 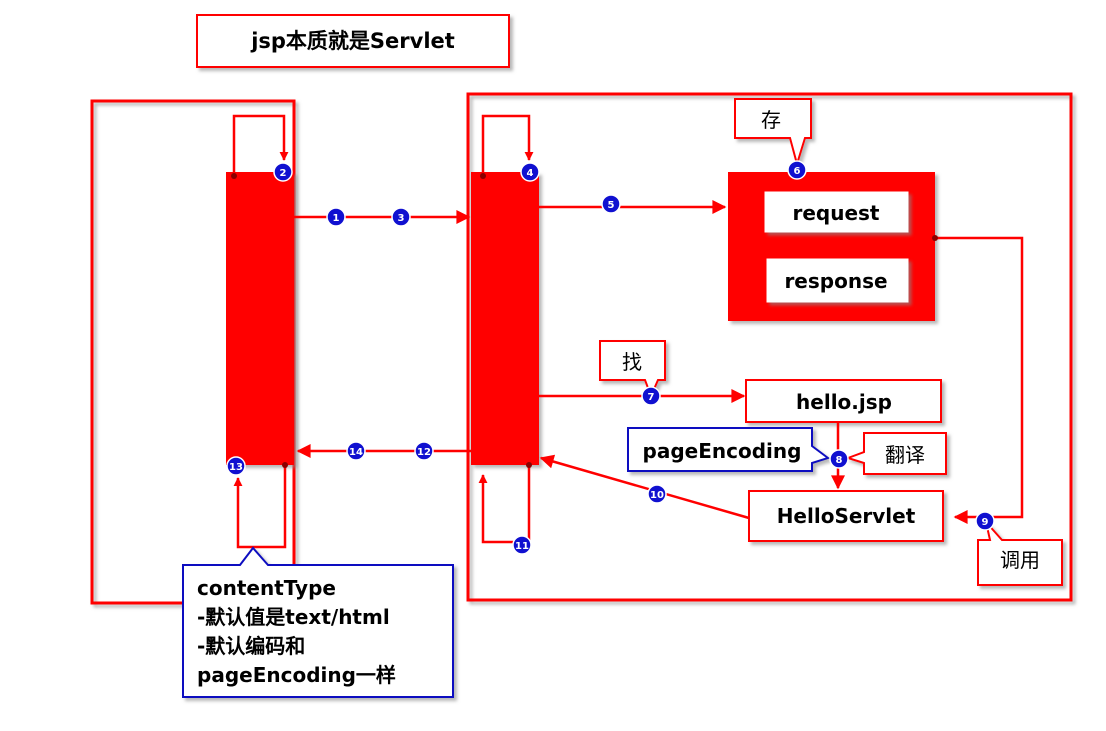 I want to click on svg-text: 8, so click(x=839, y=460).